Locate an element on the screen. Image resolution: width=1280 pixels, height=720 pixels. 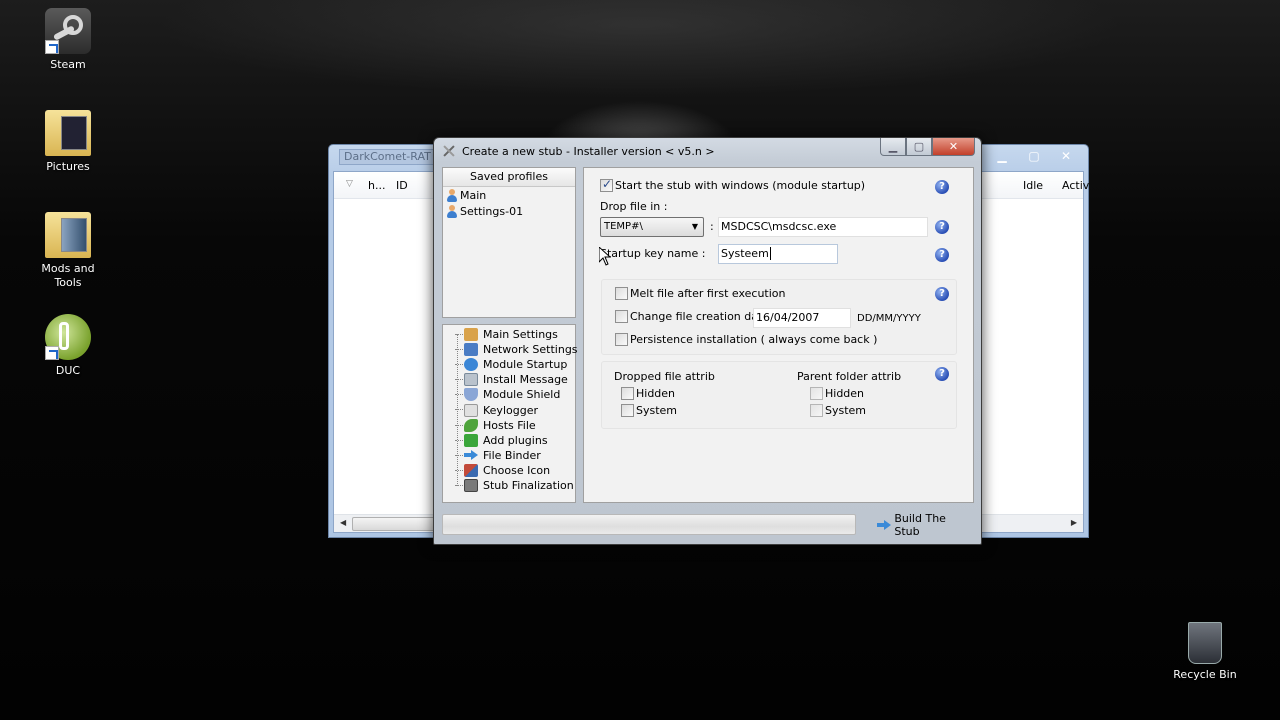
startup-key-input: Systeem is located at coordinates (778, 254).